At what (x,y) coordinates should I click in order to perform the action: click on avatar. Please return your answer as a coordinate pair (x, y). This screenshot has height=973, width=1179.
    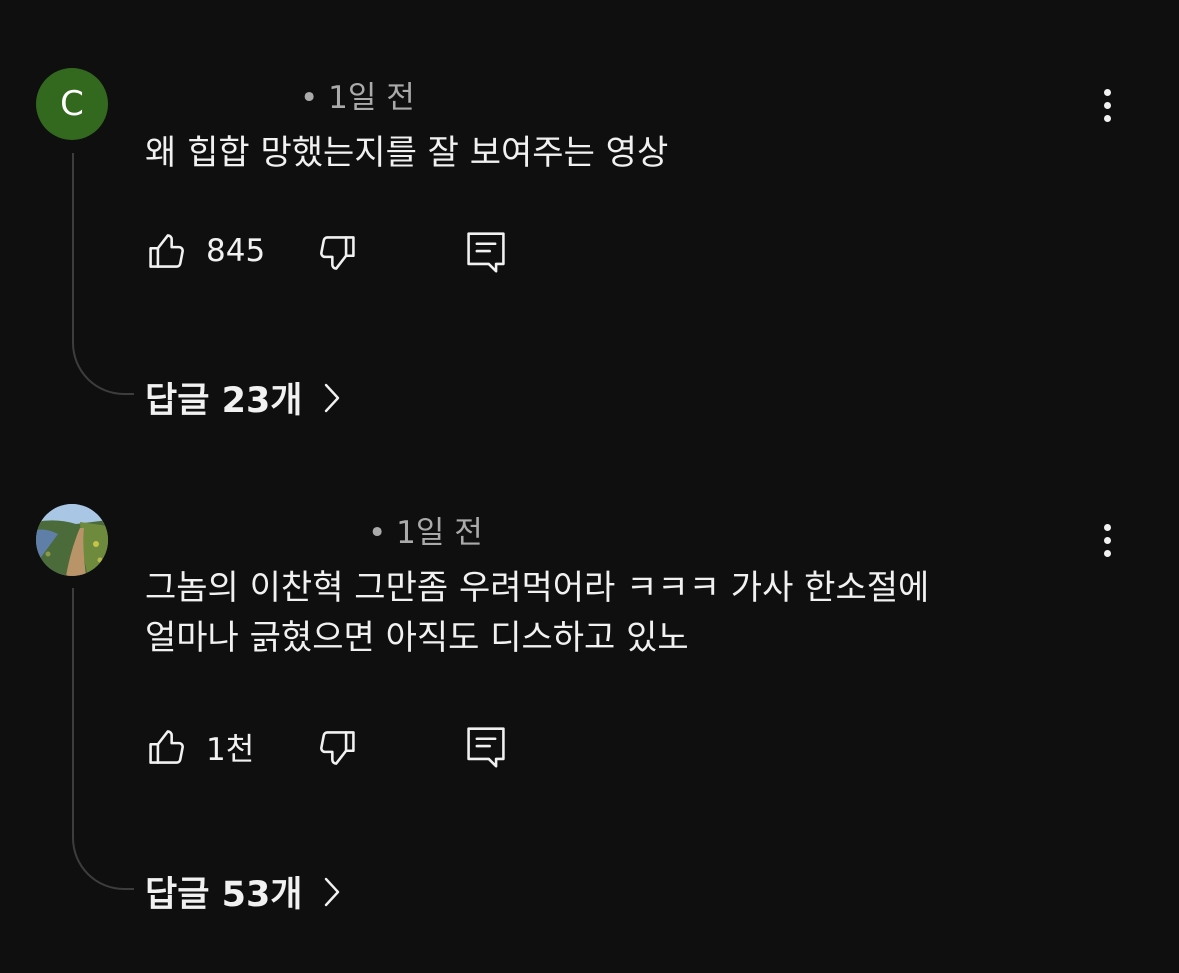
    Looking at the image, I should click on (72, 540).